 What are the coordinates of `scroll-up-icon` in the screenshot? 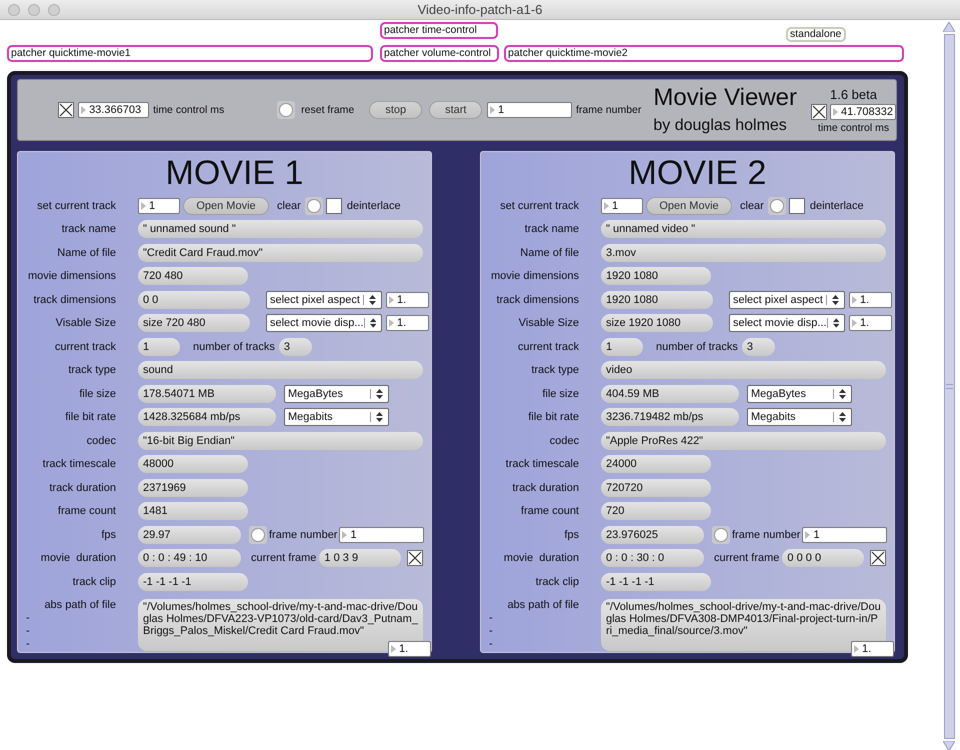 It's located at (949, 27).